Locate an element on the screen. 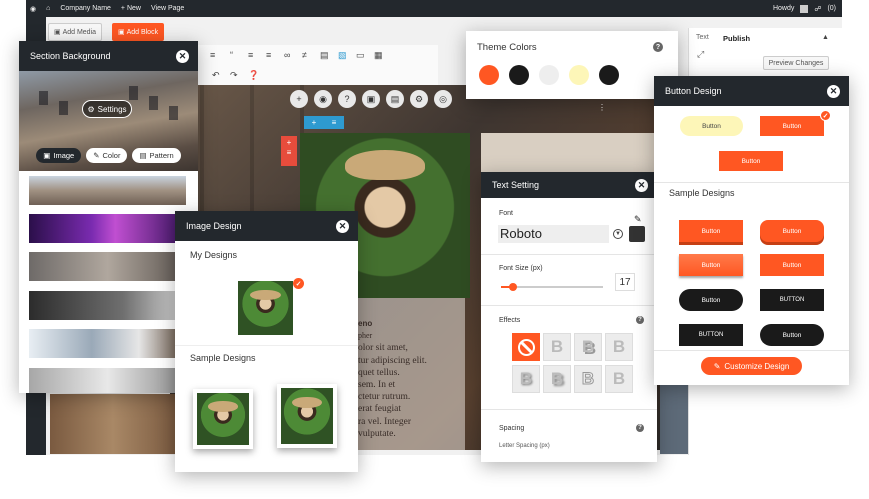 The height and width of the screenshot is (499, 869). add-media-button: ▣ Add Media is located at coordinates (75, 32).